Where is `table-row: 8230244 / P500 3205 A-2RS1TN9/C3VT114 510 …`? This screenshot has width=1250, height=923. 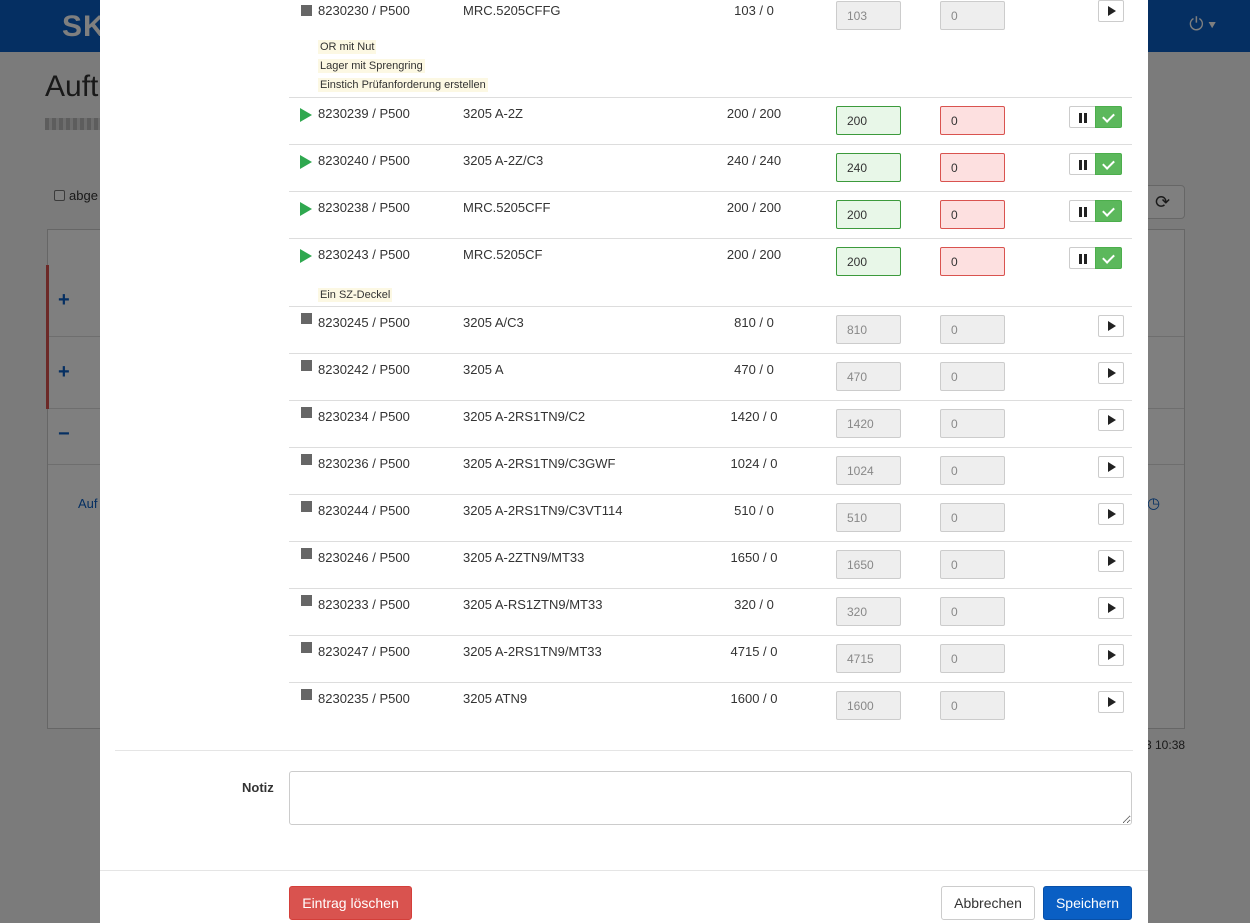
table-row: 8230244 / P500 3205 A-2RS1TN9/C3VT114 510 … is located at coordinates (710, 518).